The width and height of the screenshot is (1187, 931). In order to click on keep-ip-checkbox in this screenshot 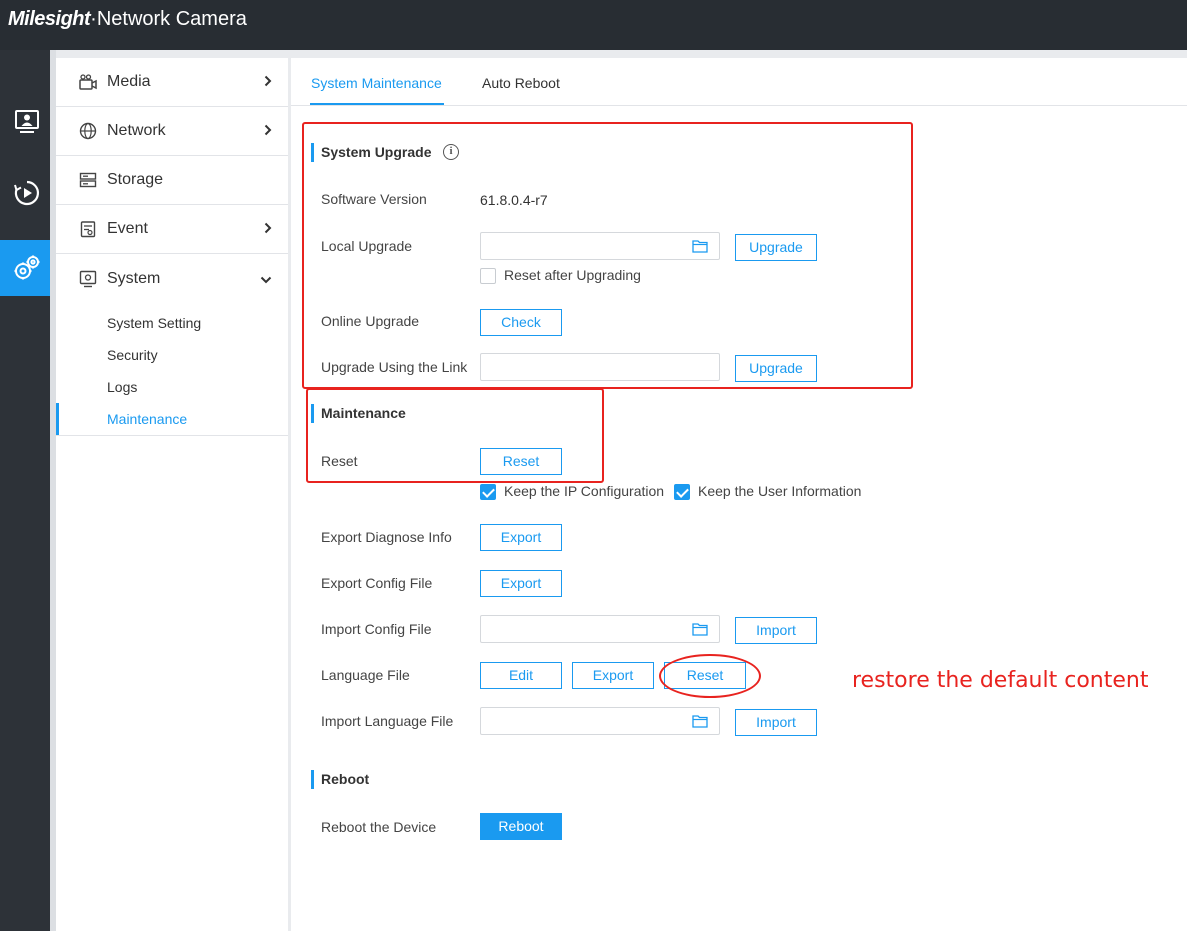, I will do `click(488, 492)`.